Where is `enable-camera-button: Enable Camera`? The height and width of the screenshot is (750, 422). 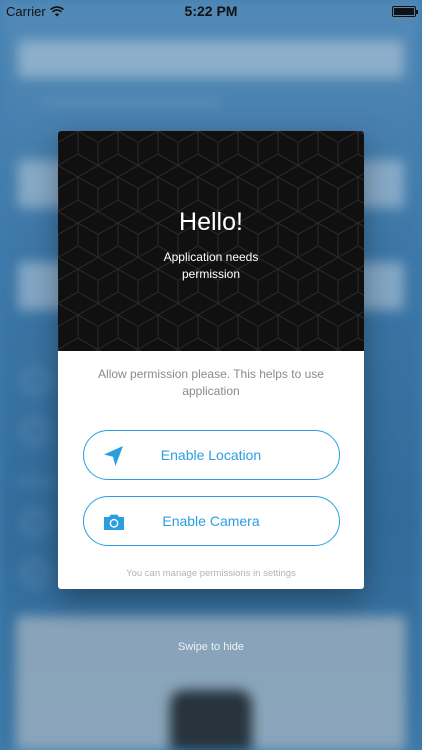 enable-camera-button: Enable Camera is located at coordinates (211, 521).